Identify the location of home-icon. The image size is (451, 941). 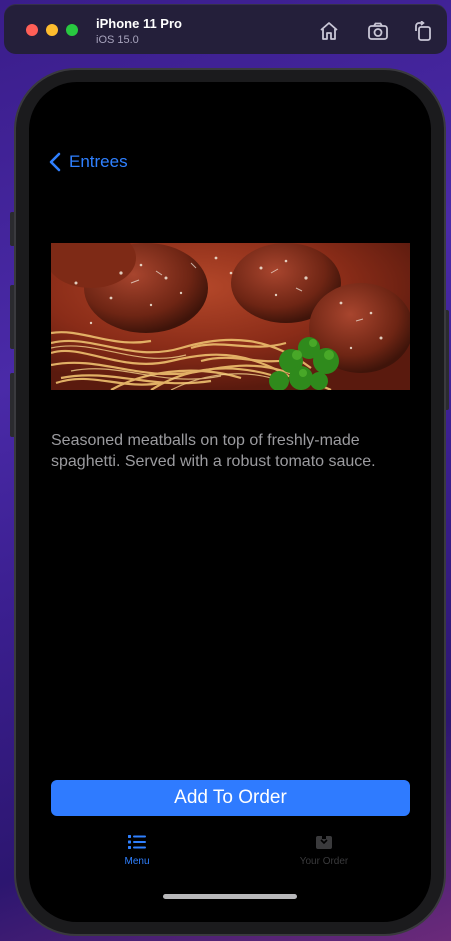
(329, 31).